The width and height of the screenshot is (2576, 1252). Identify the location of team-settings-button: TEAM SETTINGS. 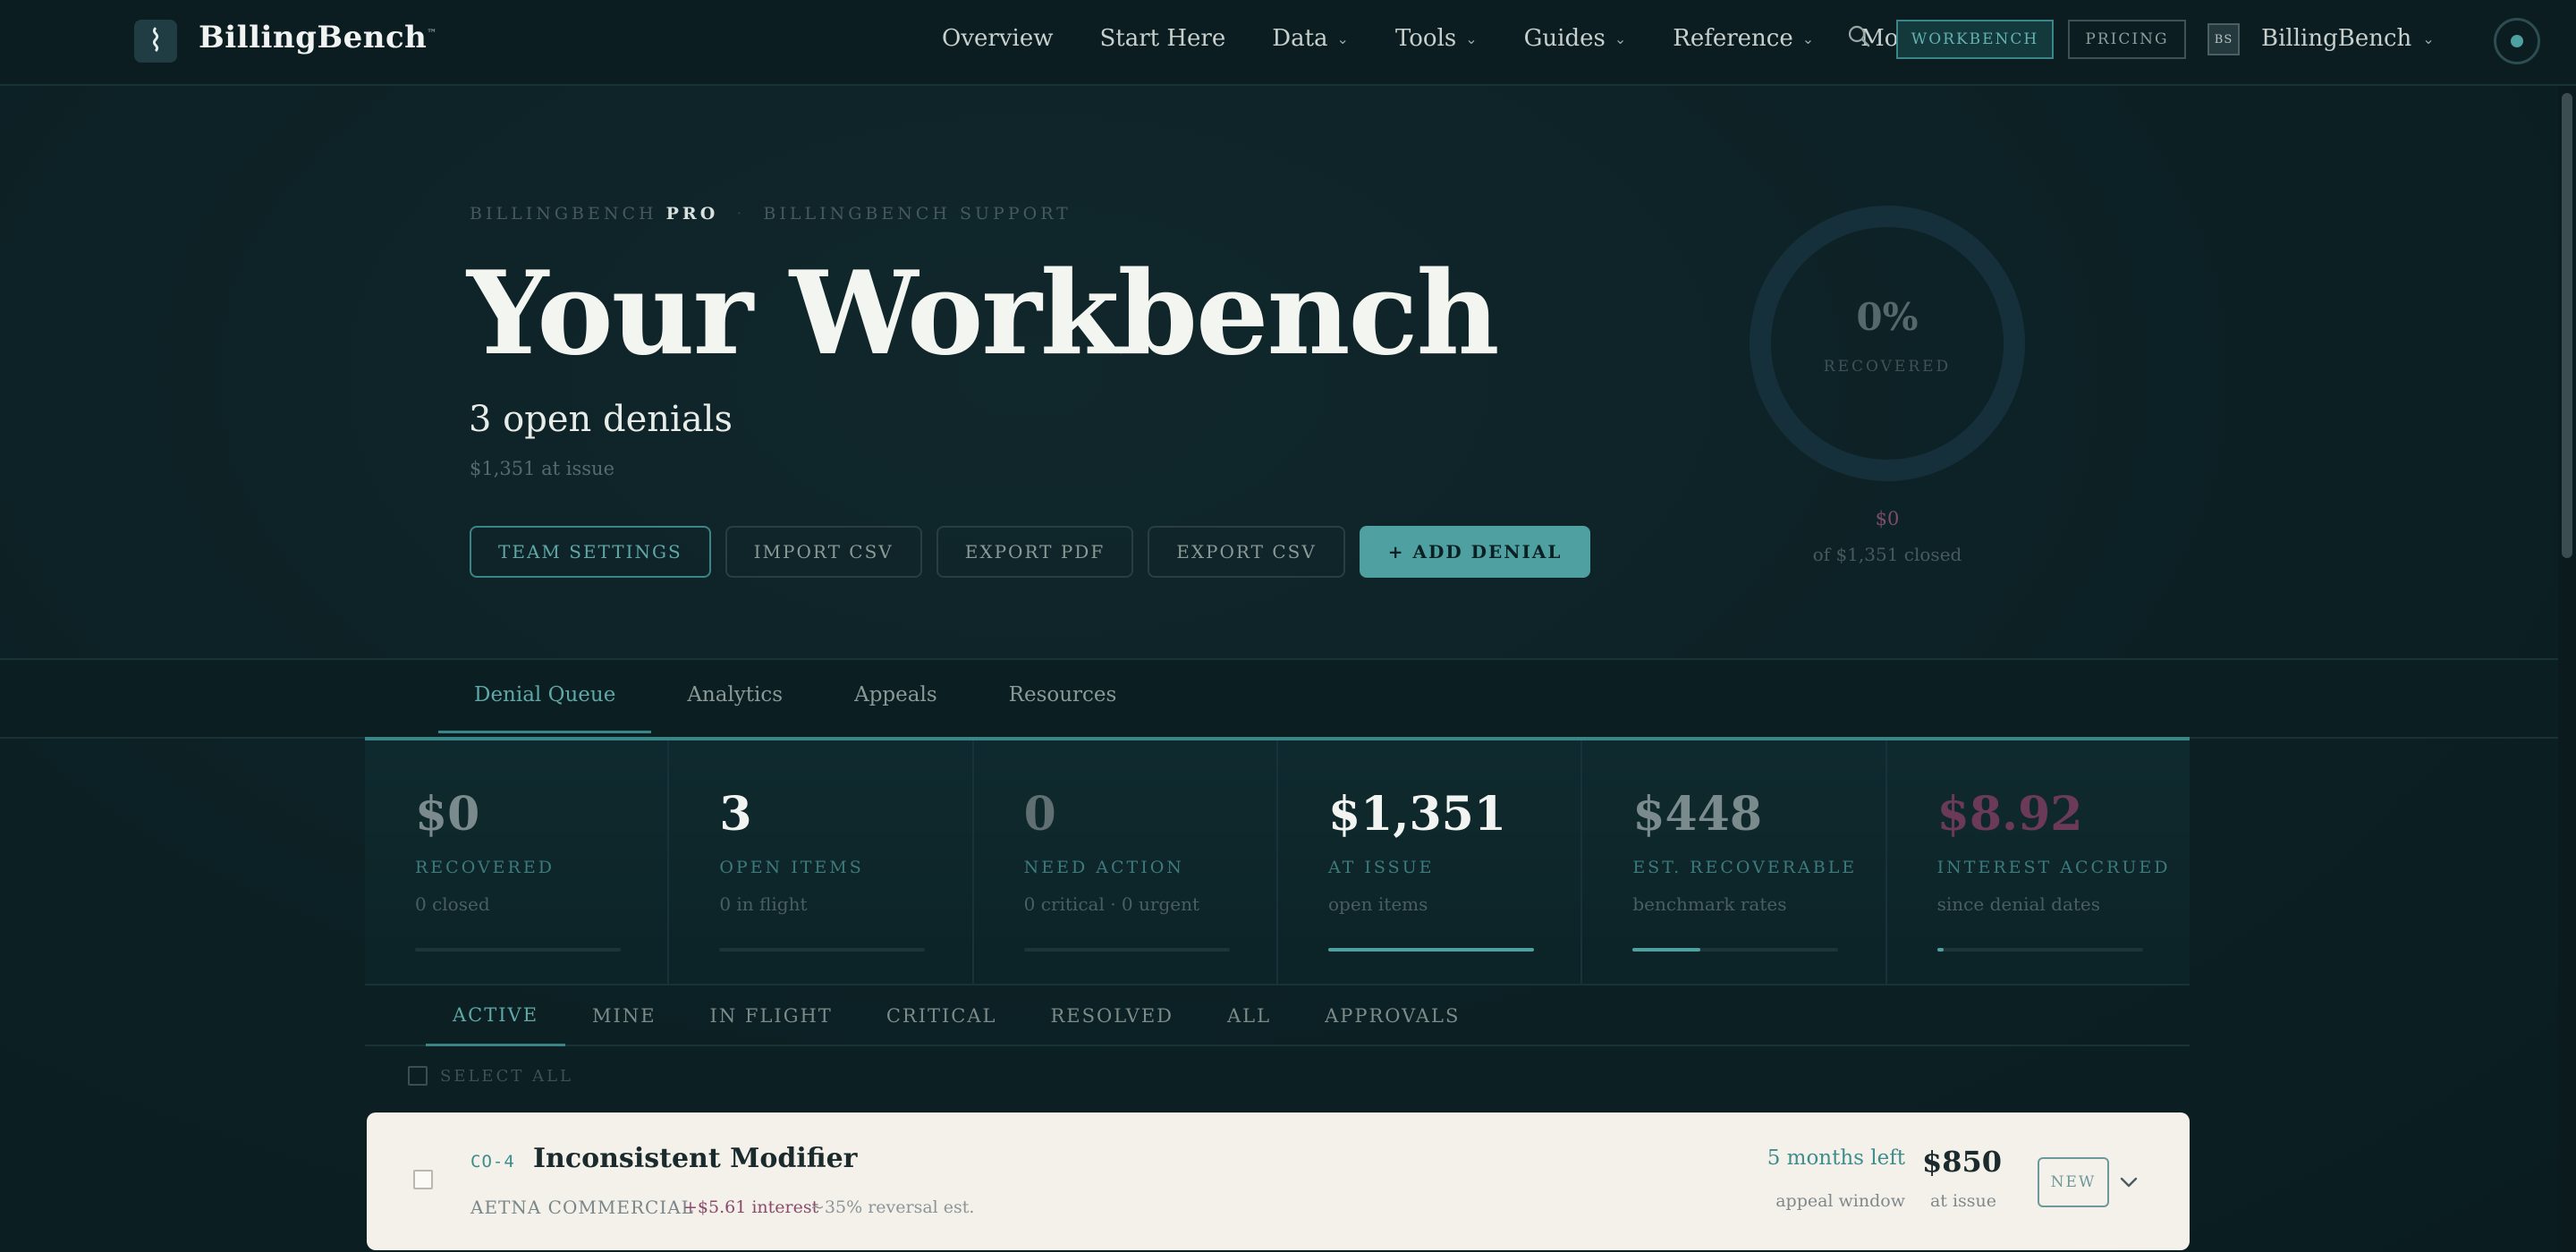
(590, 552).